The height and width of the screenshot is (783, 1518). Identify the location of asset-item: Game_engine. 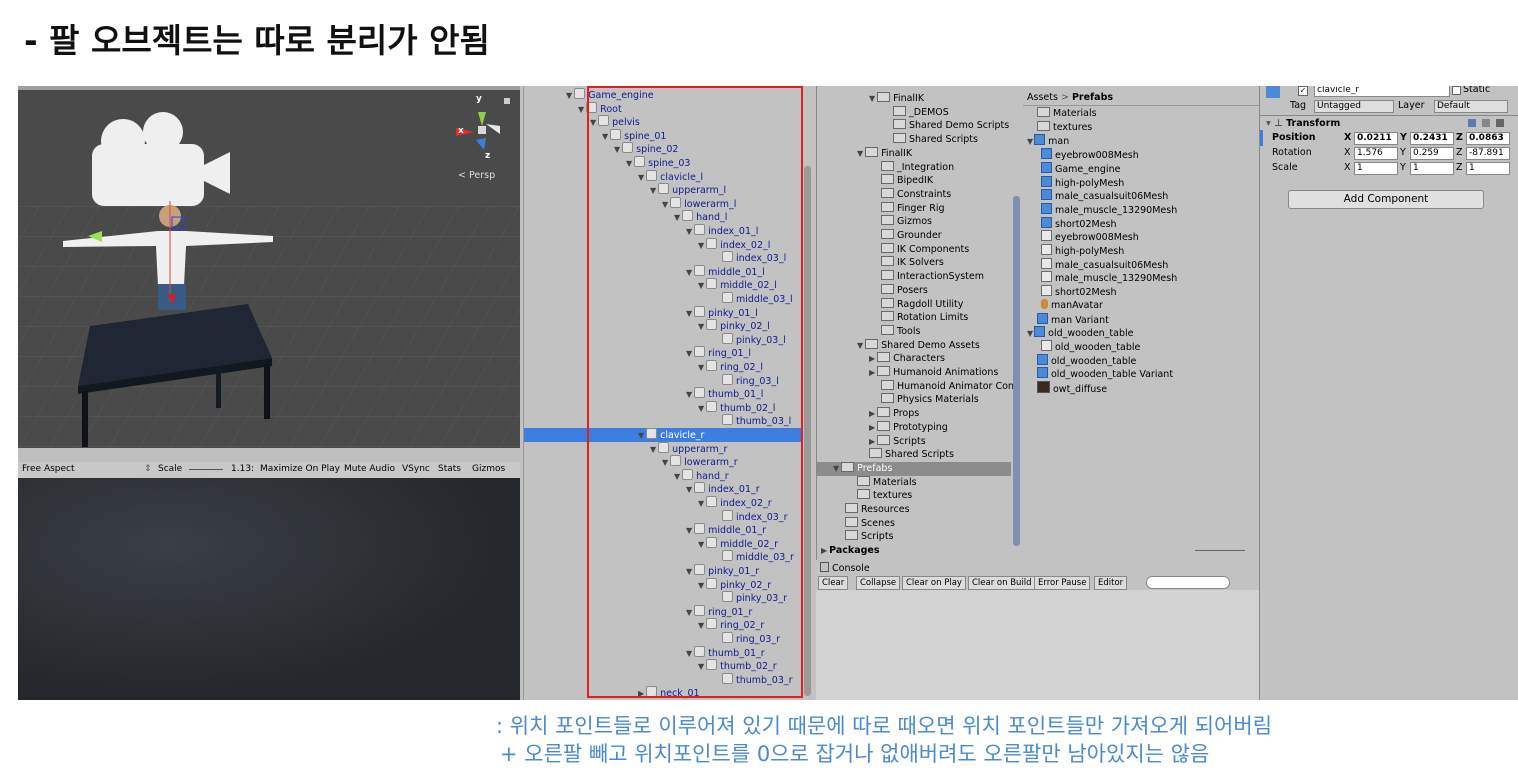
(1080, 168).